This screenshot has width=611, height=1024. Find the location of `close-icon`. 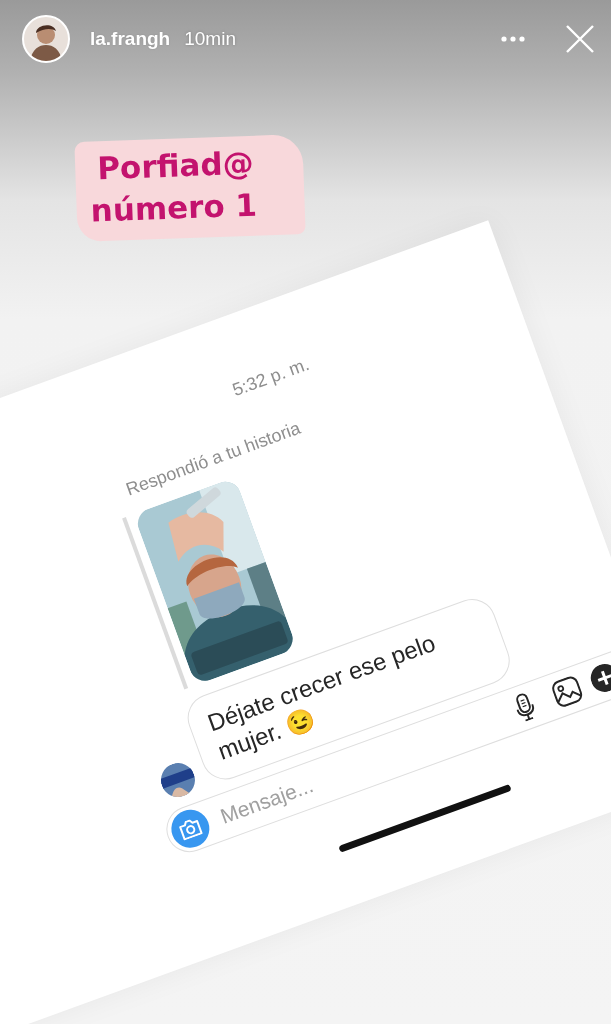

close-icon is located at coordinates (580, 39).